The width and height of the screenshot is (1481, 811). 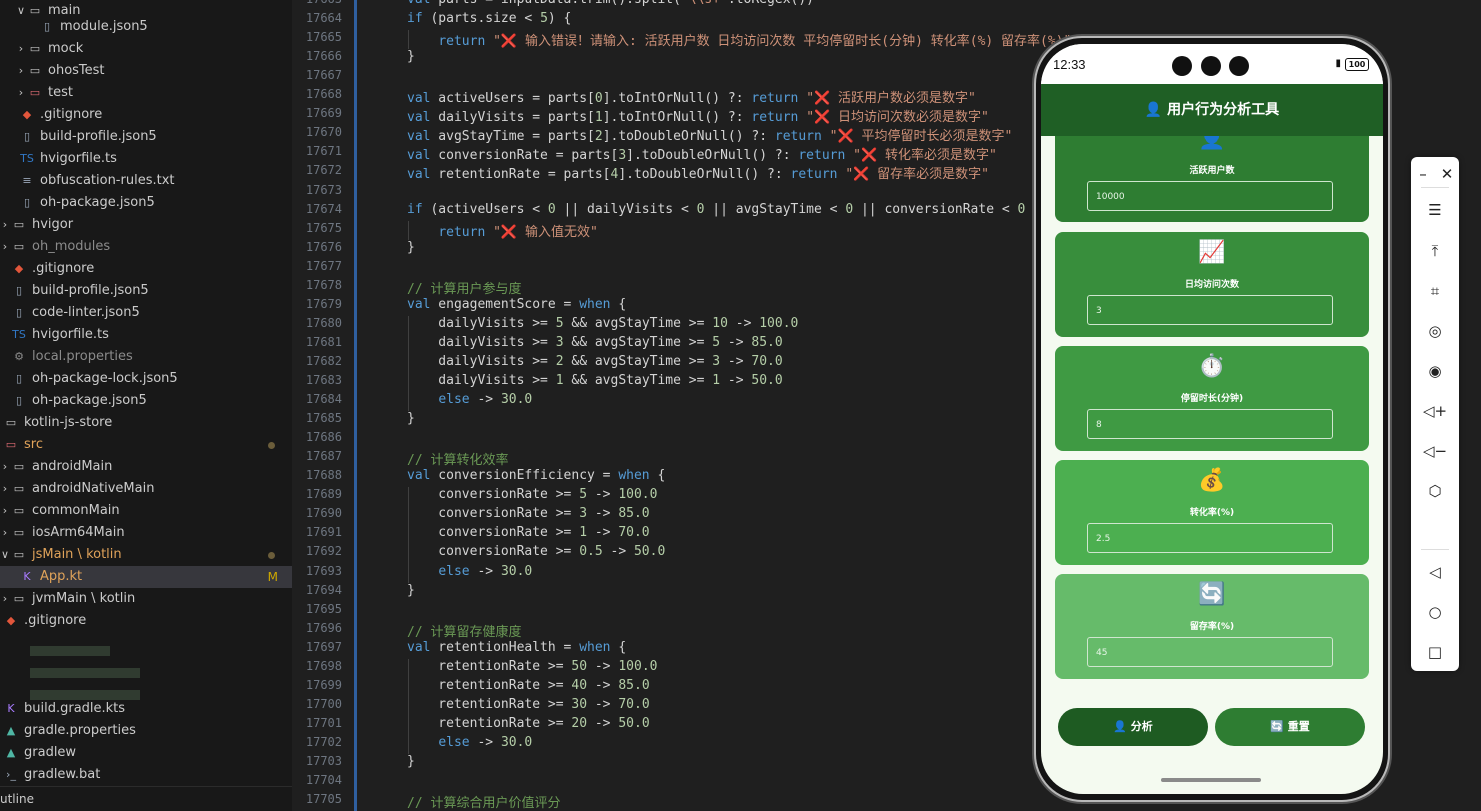 I want to click on tree-item: ▯ module.json5, so click(x=146, y=27).